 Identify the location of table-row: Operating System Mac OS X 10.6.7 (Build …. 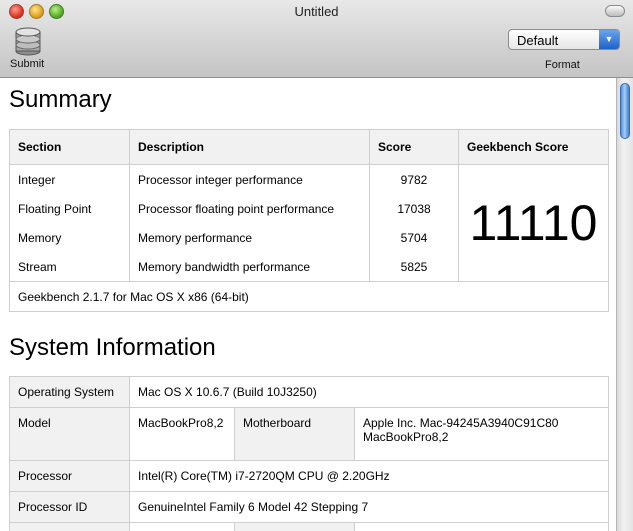
(309, 392).